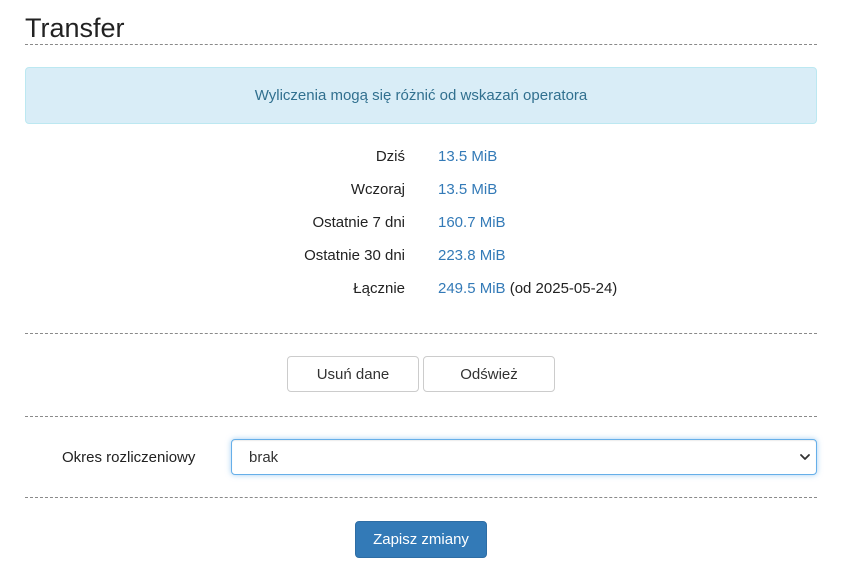  Describe the element at coordinates (358, 222) in the screenshot. I see `stat-label: Ostatnie 7 dni` at that location.